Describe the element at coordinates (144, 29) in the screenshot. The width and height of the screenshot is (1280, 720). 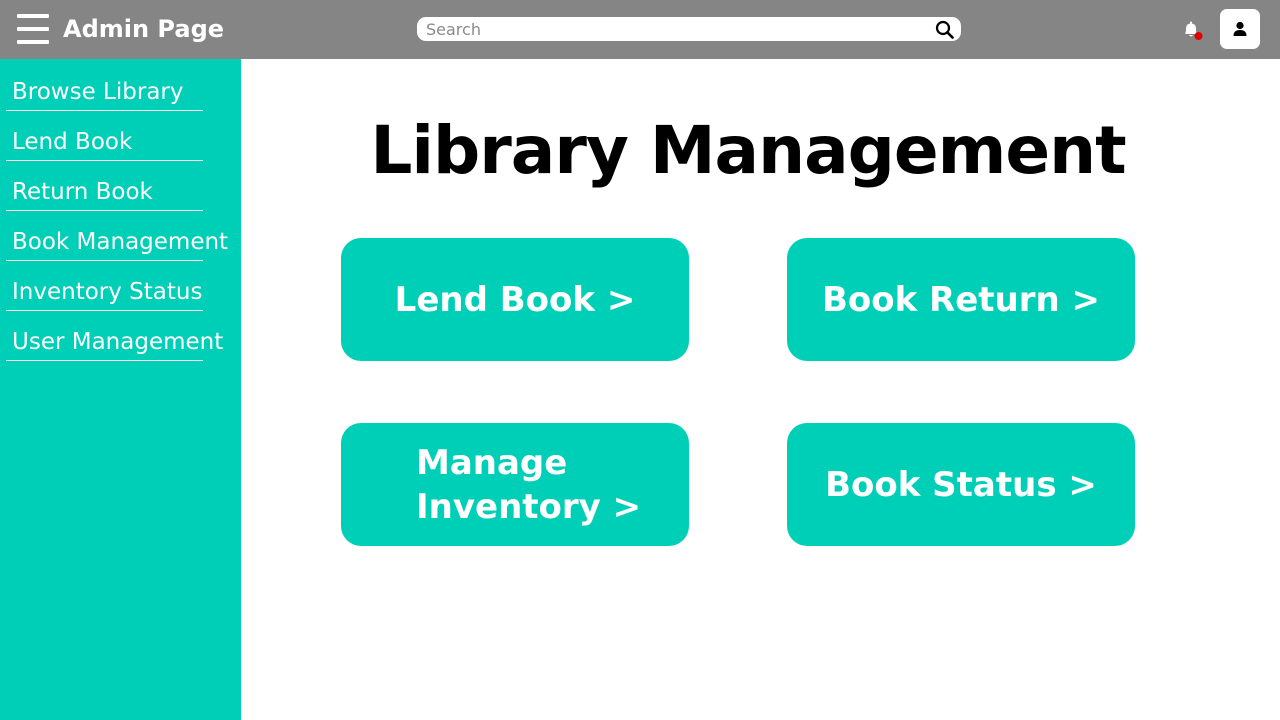
I see `app-title: Admin Page` at that location.